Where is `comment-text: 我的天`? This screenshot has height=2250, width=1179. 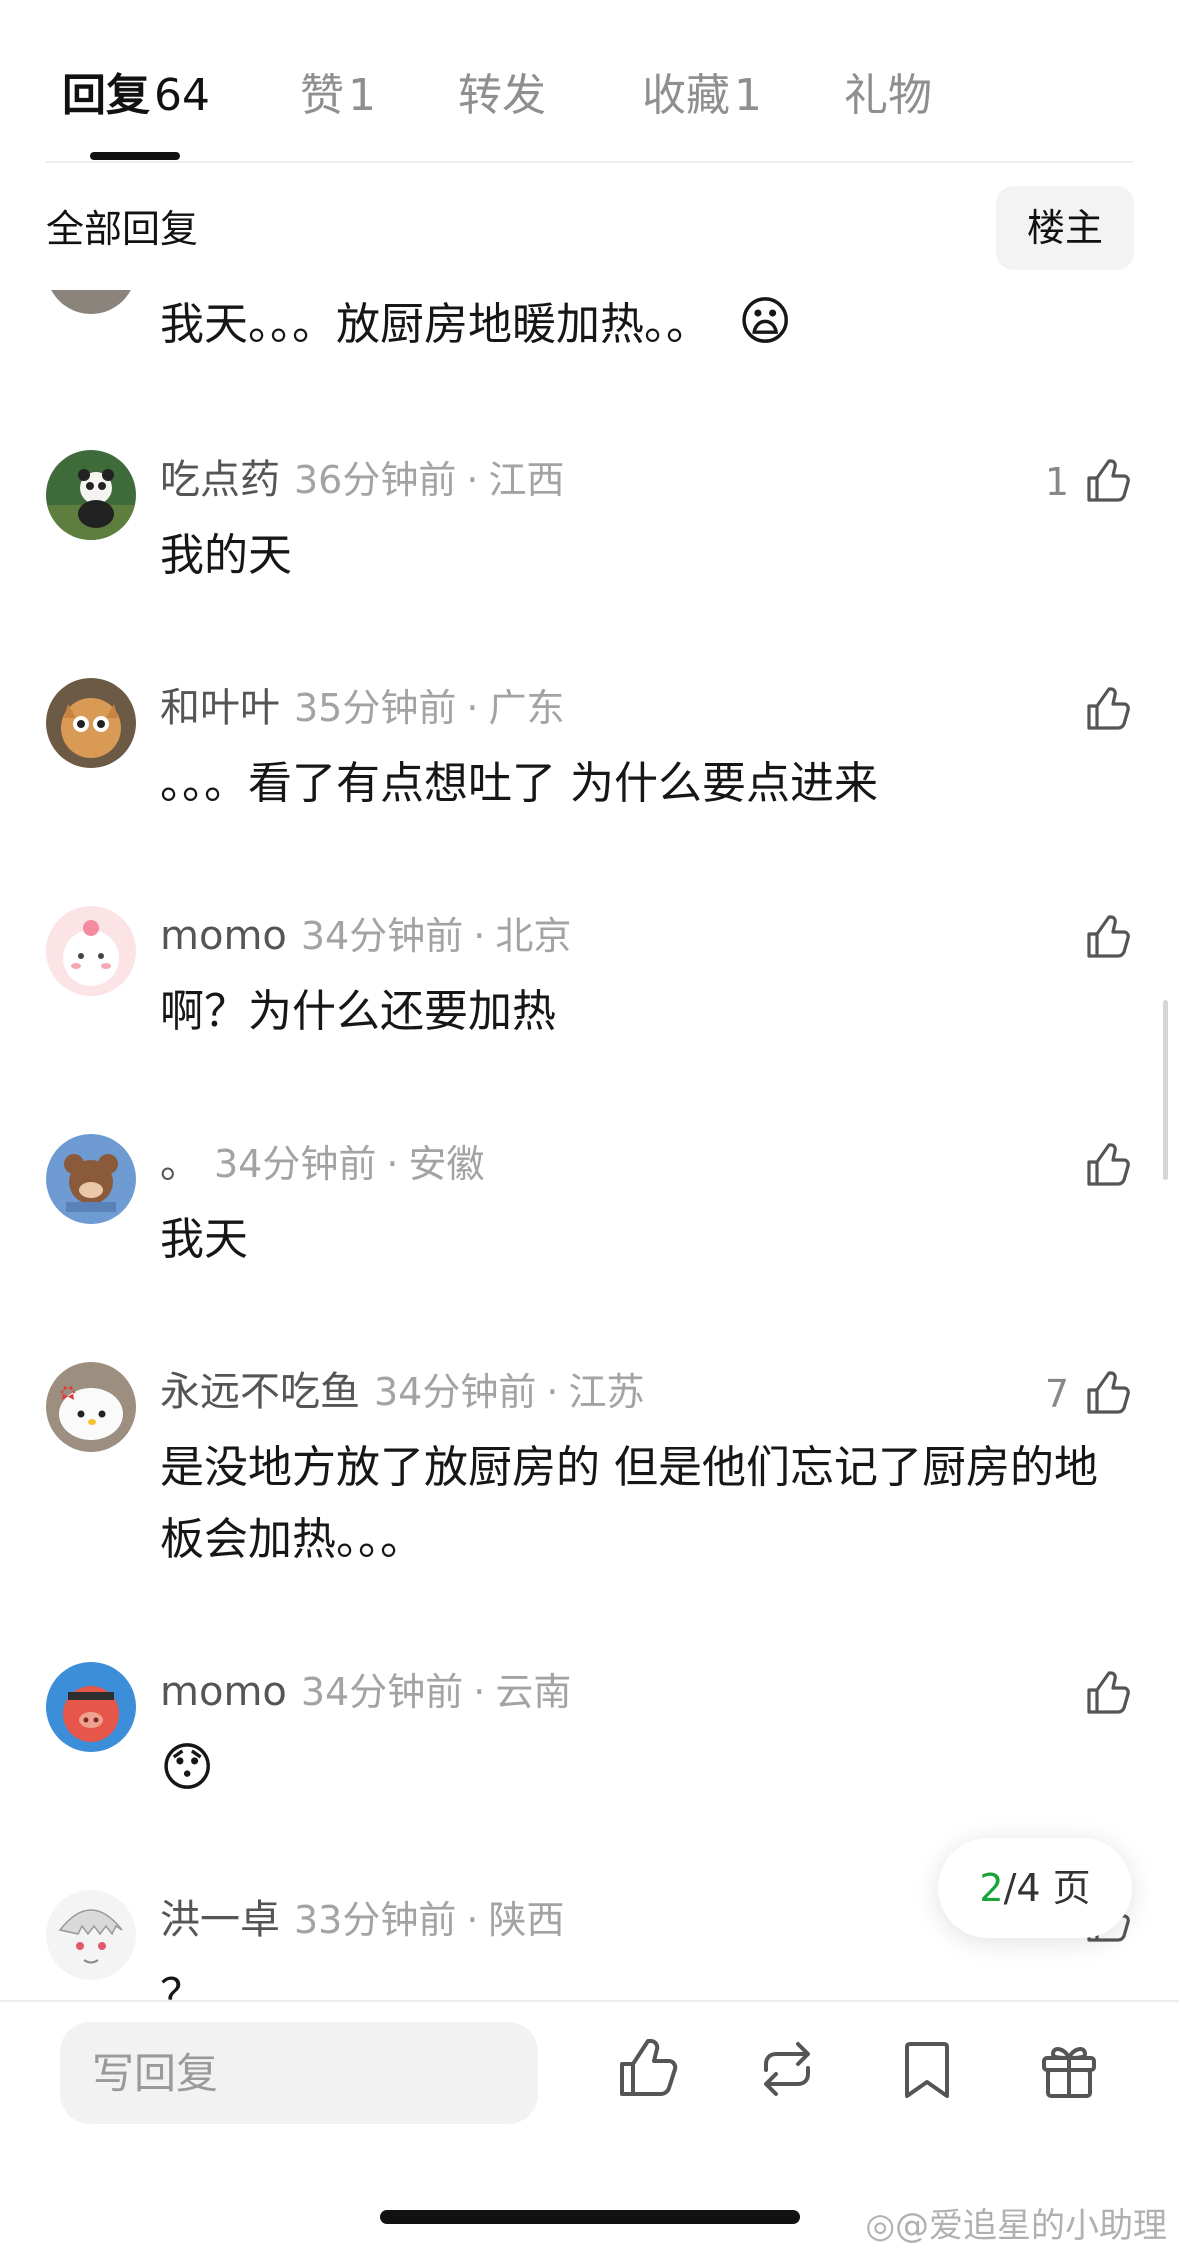
comment-text: 我的天 is located at coordinates (226, 555).